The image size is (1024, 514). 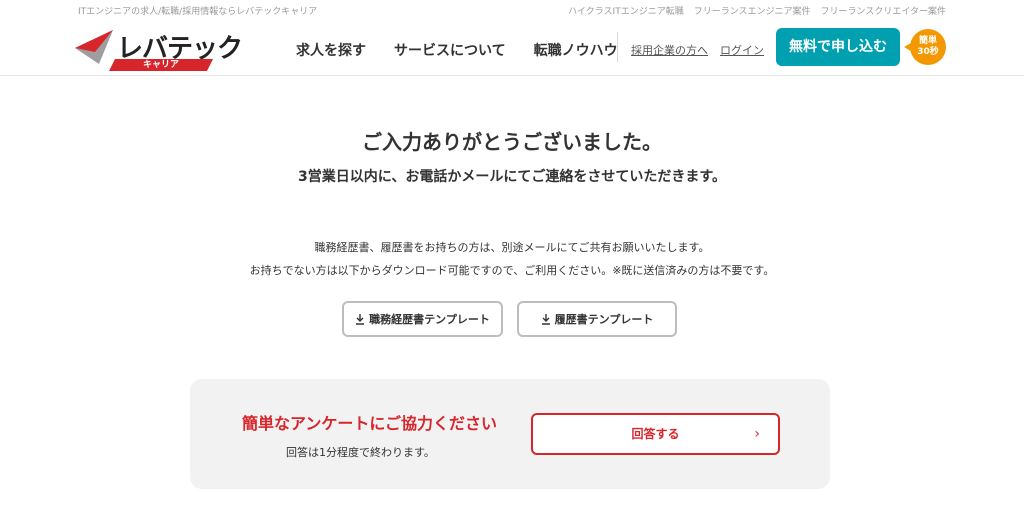 What do you see at coordinates (512, 142) in the screenshot?
I see `page-title: ご入力ありがとうございました。` at bounding box center [512, 142].